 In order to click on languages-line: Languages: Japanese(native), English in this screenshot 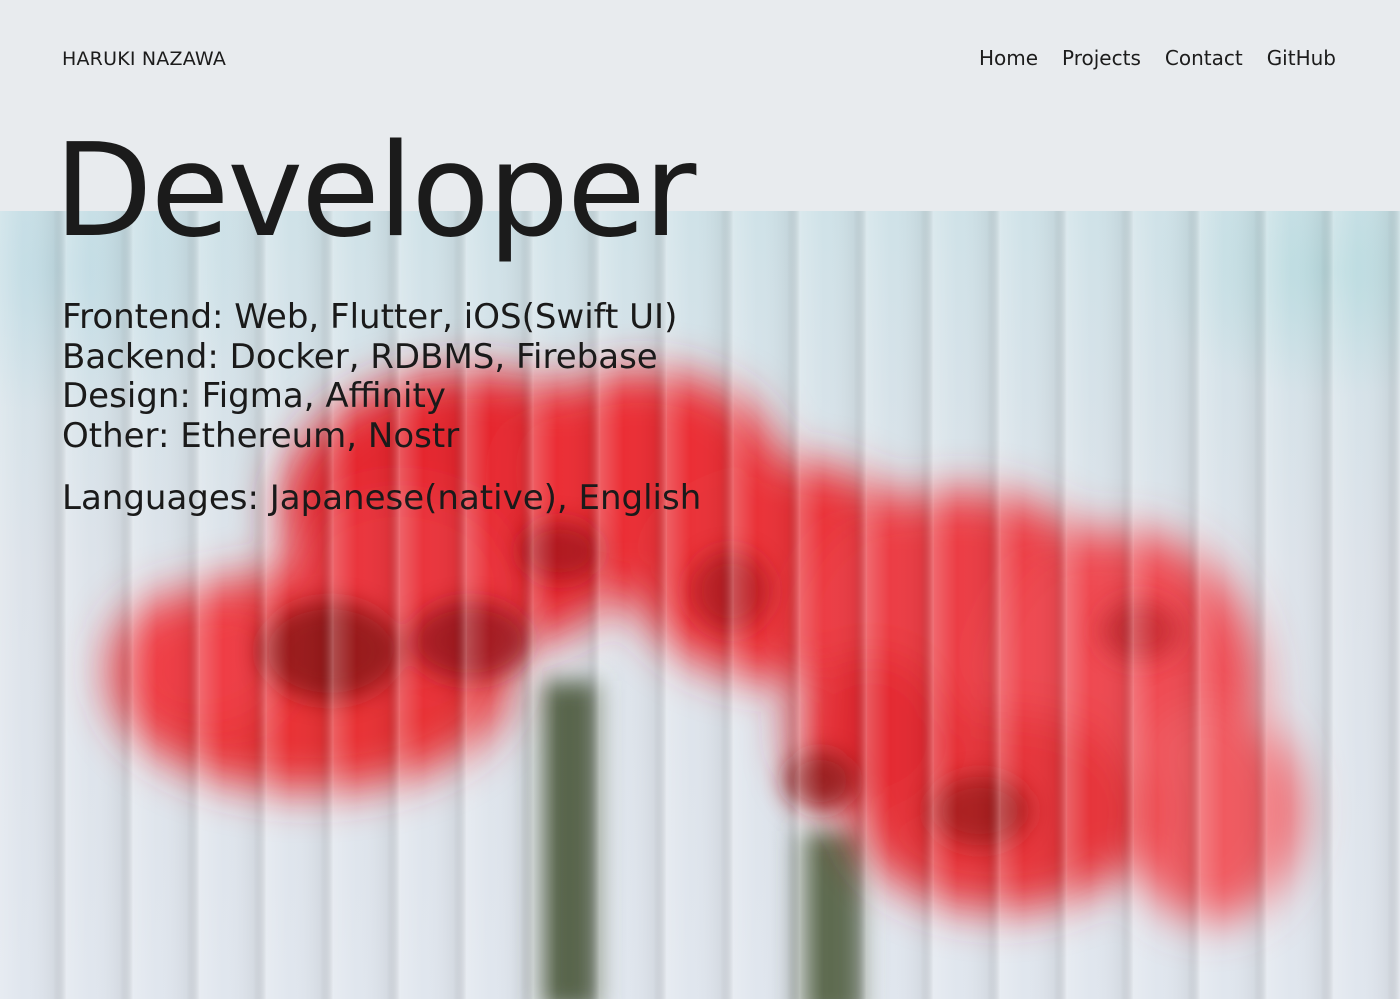, I will do `click(382, 498)`.